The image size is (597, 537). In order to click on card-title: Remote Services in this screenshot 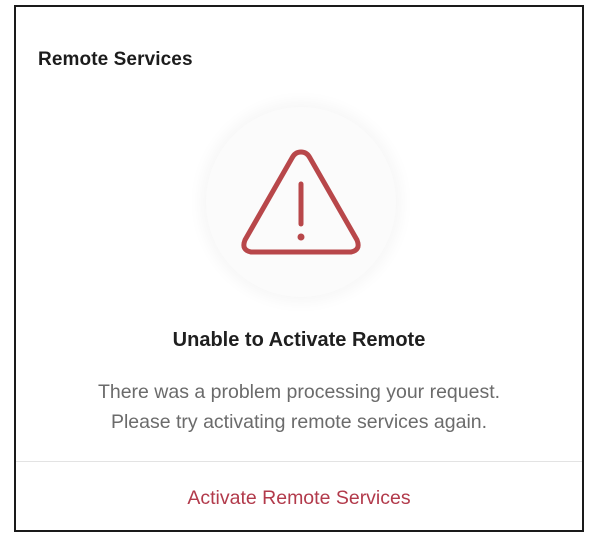, I will do `click(115, 59)`.